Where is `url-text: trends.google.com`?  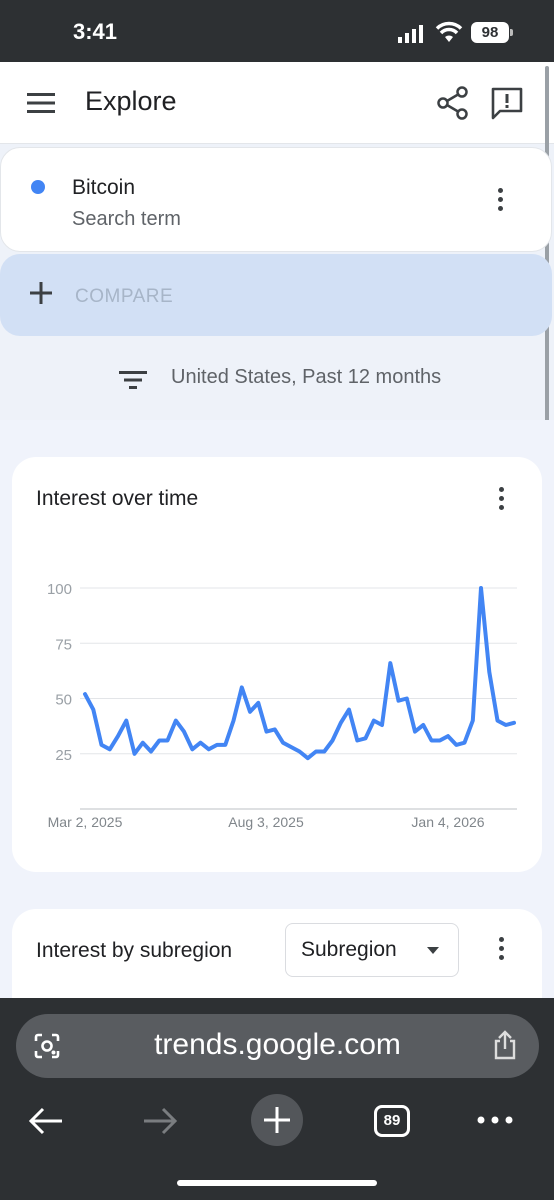 url-text: trends.google.com is located at coordinates (277, 1044).